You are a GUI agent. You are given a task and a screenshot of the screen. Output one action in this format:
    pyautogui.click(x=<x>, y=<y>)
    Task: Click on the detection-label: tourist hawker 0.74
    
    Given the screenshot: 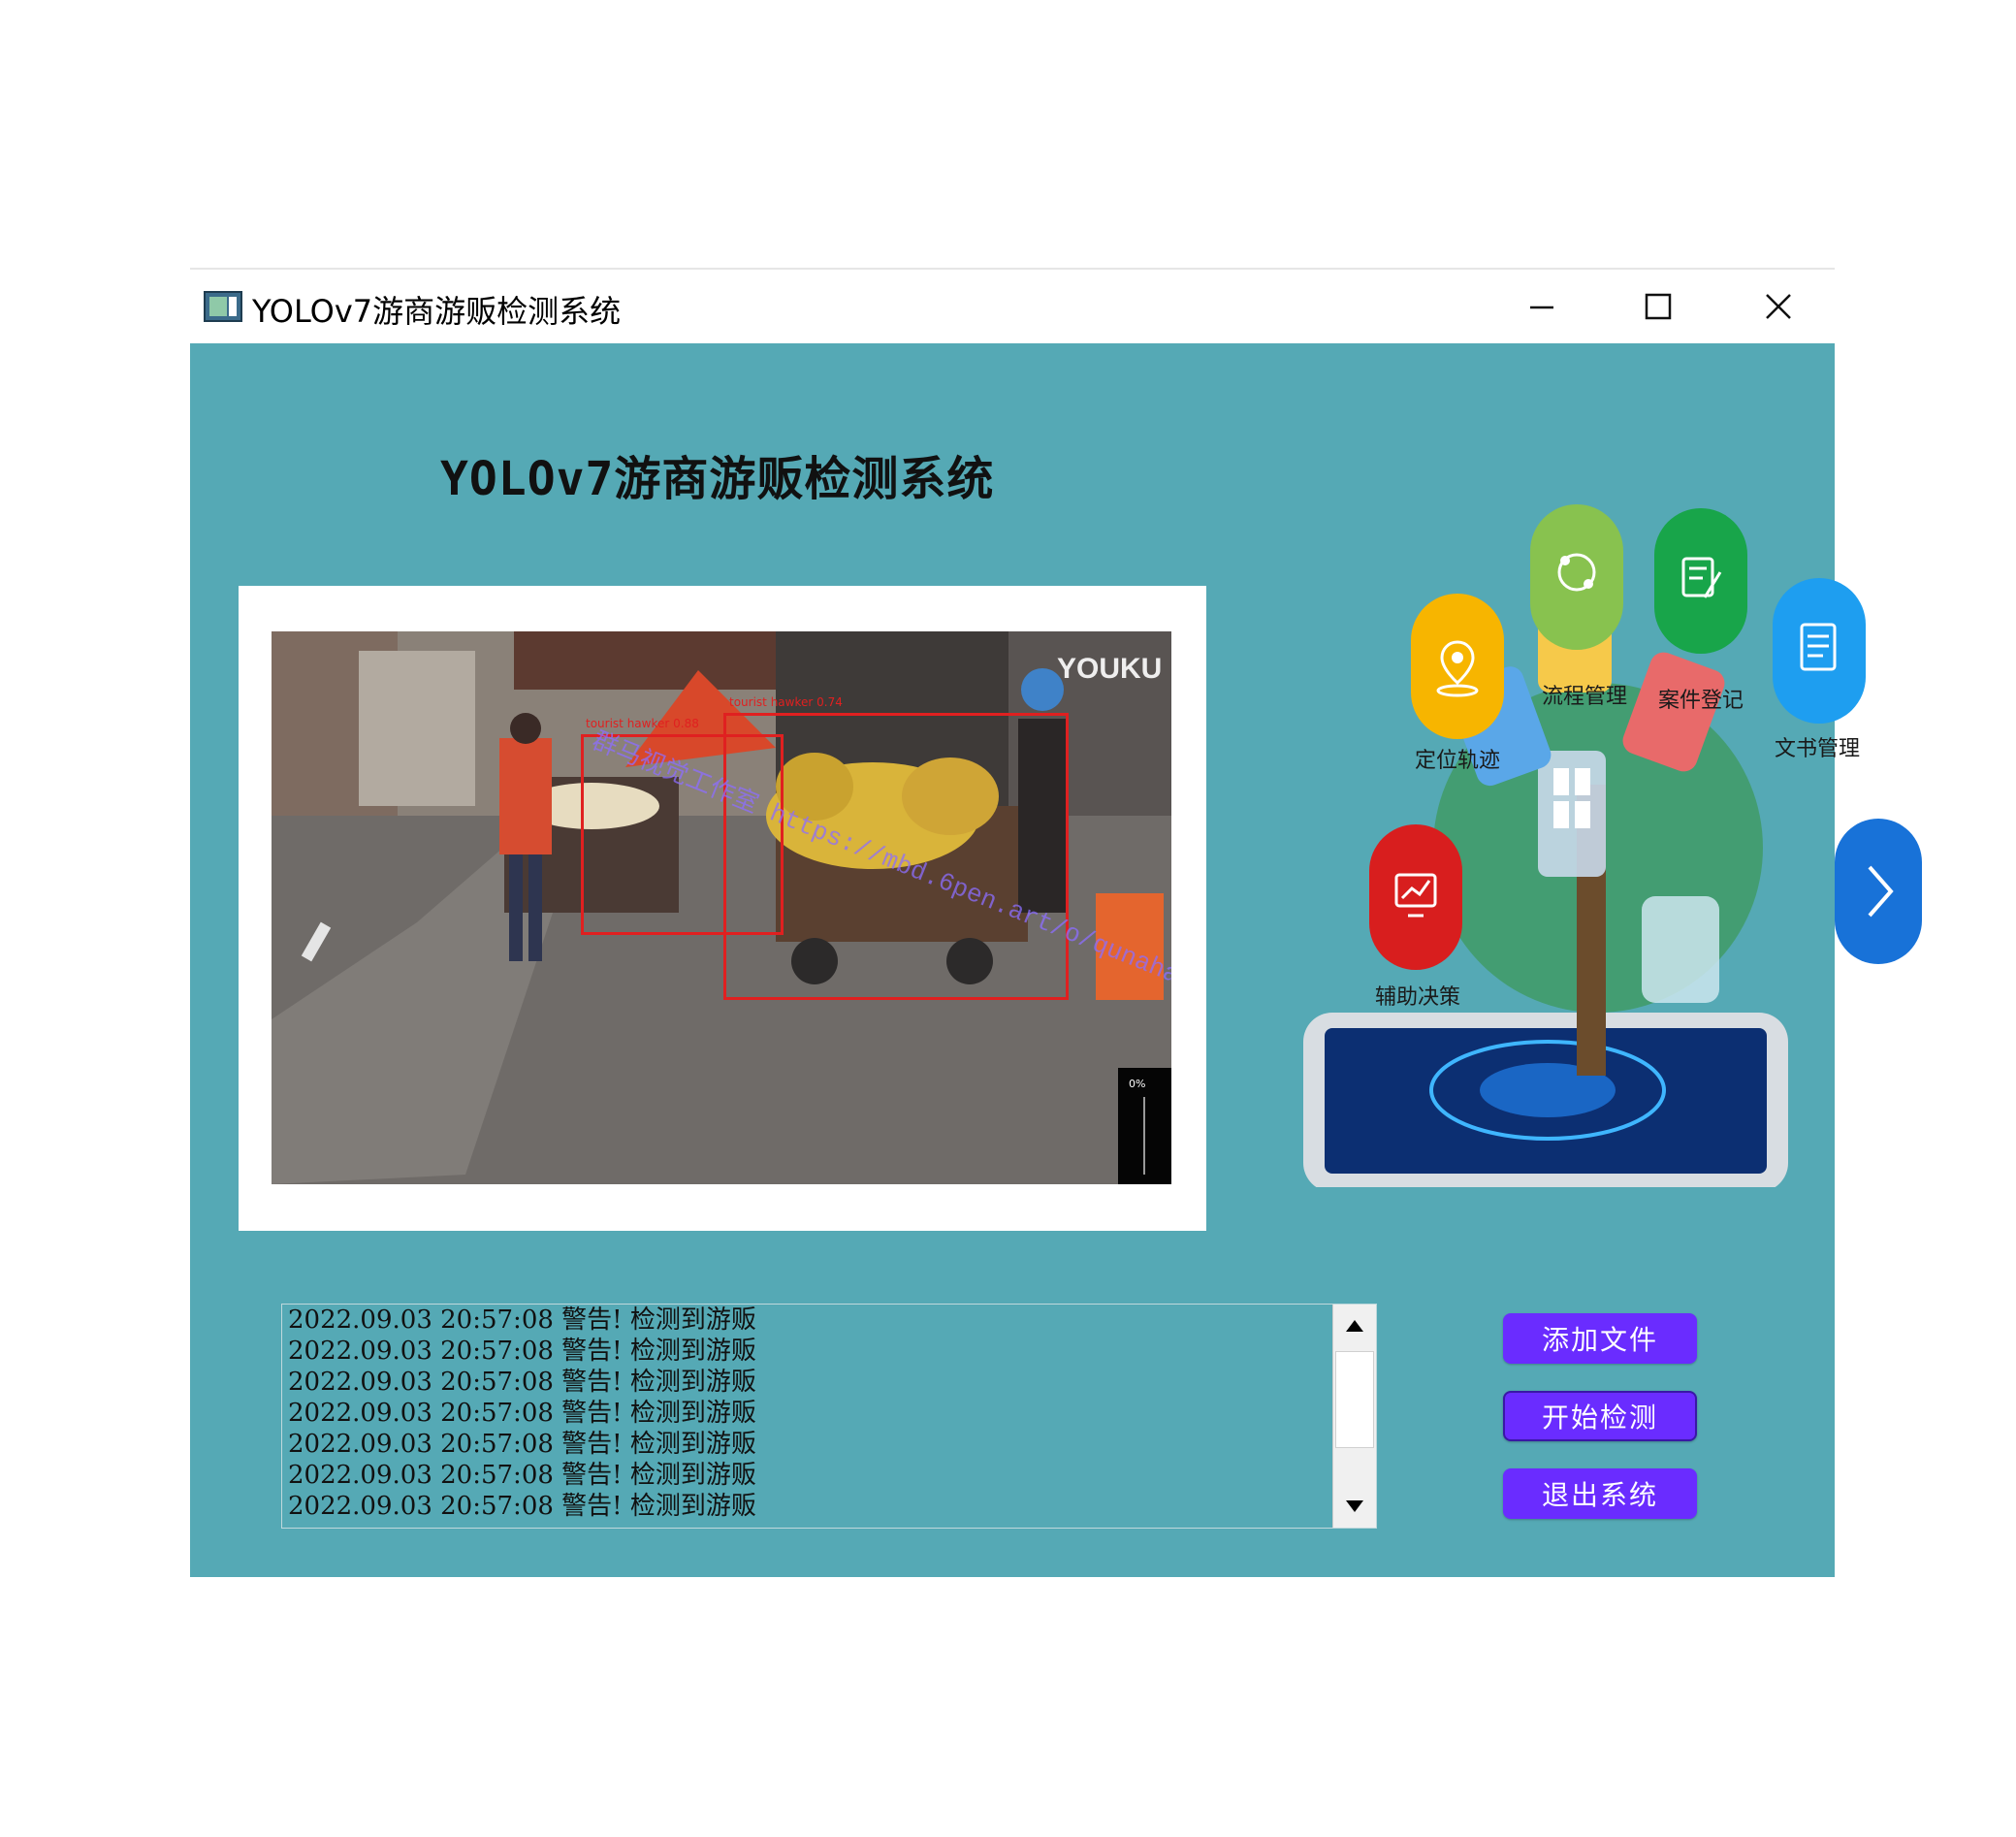 What is the action you would take?
    pyautogui.click(x=786, y=702)
    